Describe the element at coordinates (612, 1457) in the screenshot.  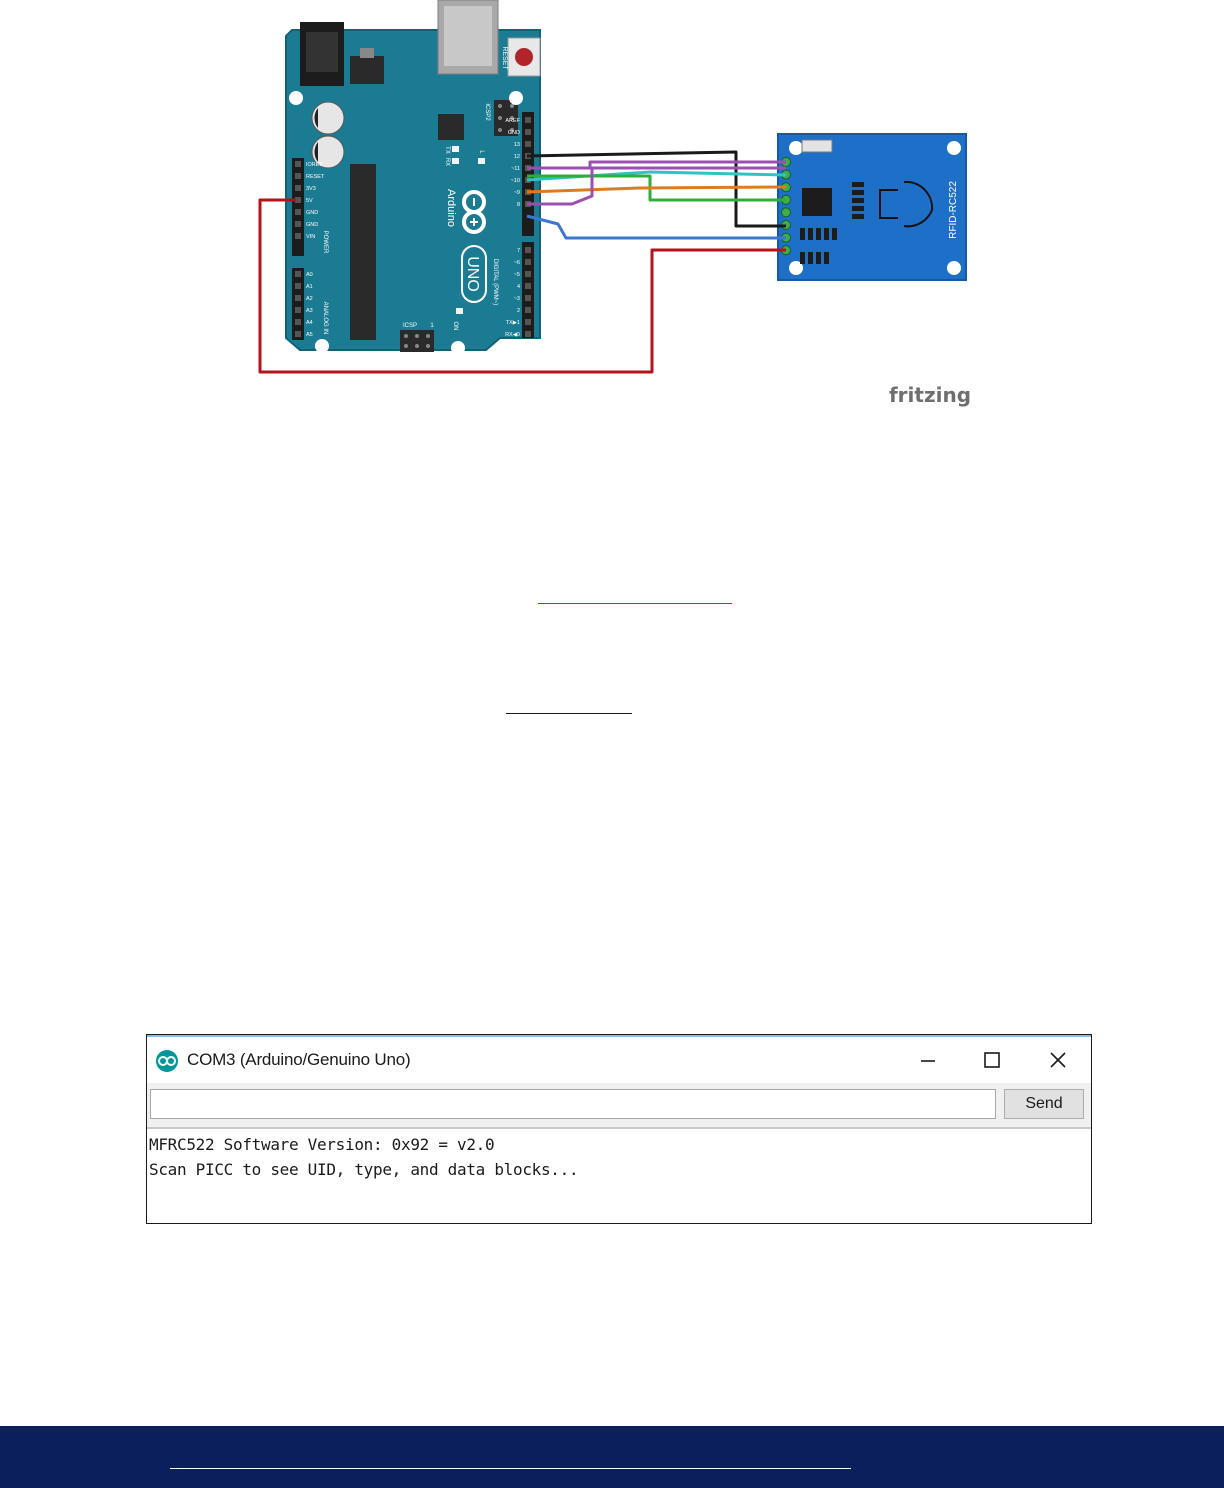
I see `footer-band` at that location.